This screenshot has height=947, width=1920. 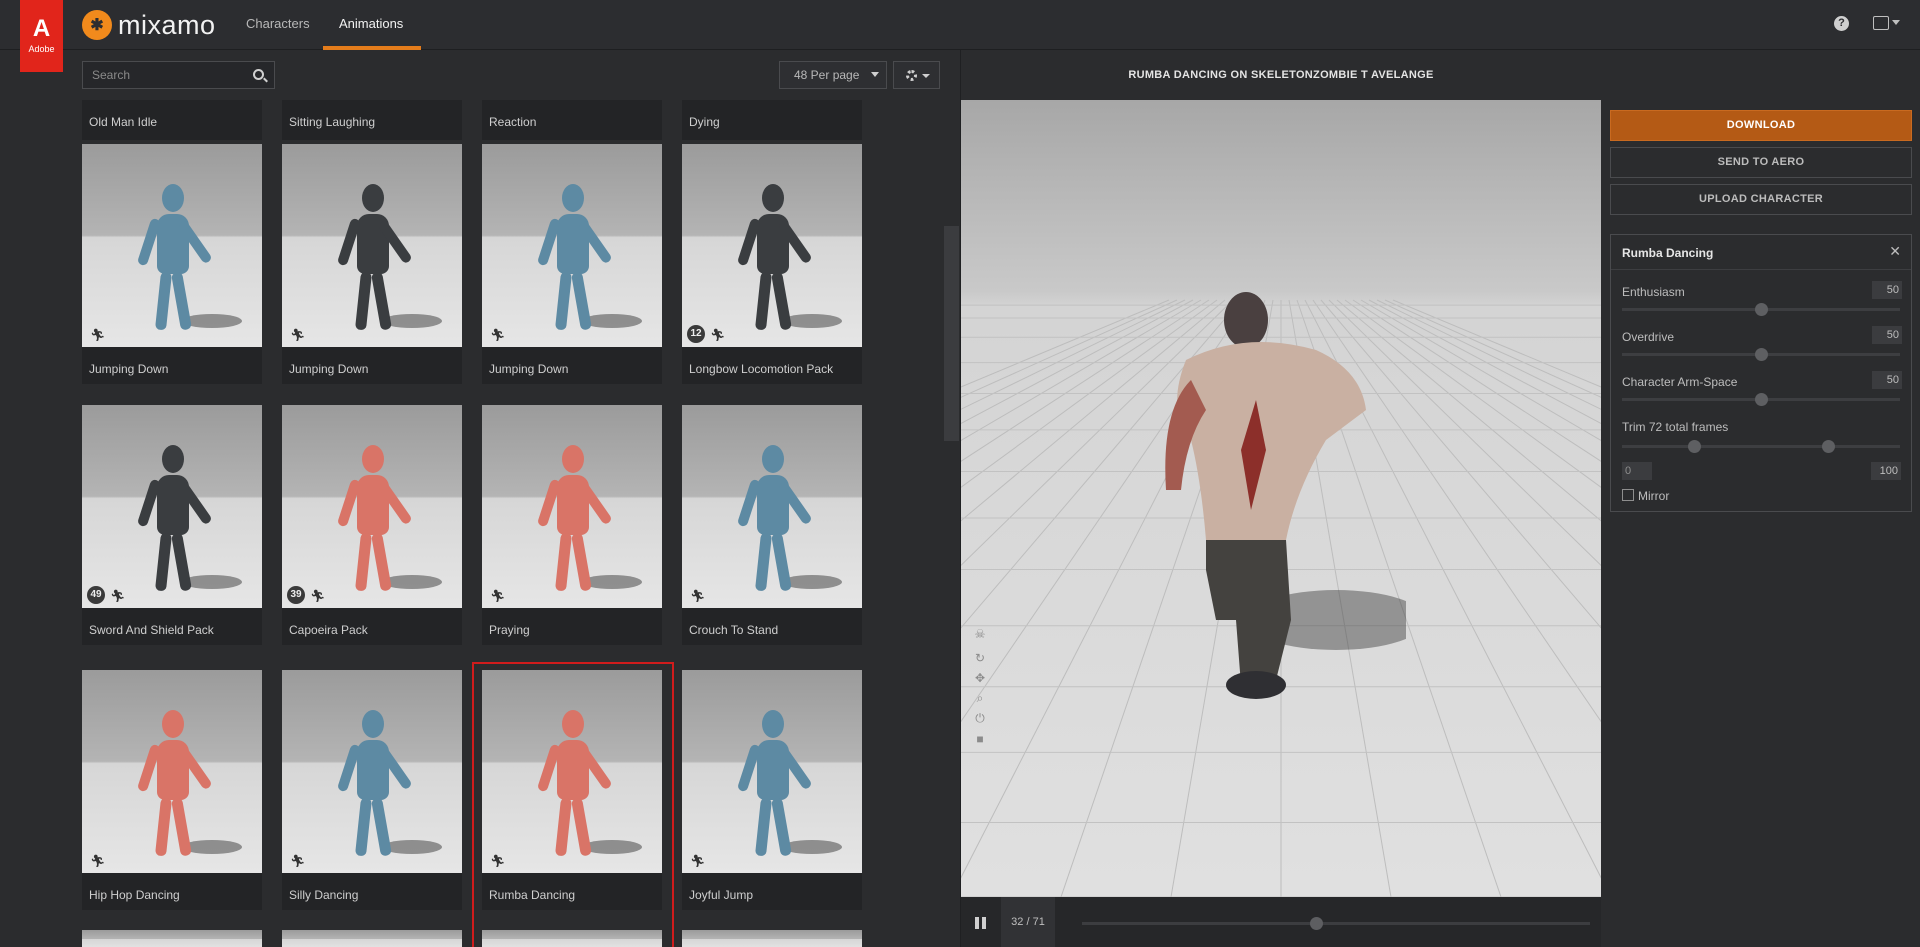 I want to click on animation-card: Sitting Laughing, so click(x=372, y=120).